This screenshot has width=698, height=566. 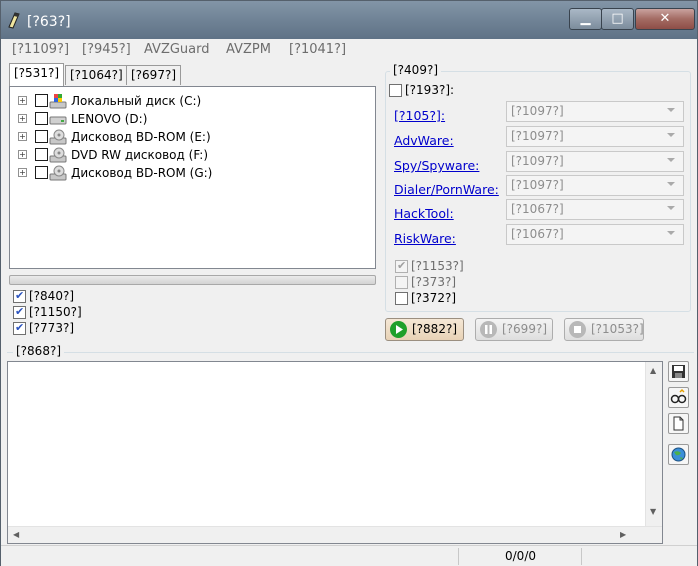 I want to click on clear-log-button, so click(x=678, y=423).